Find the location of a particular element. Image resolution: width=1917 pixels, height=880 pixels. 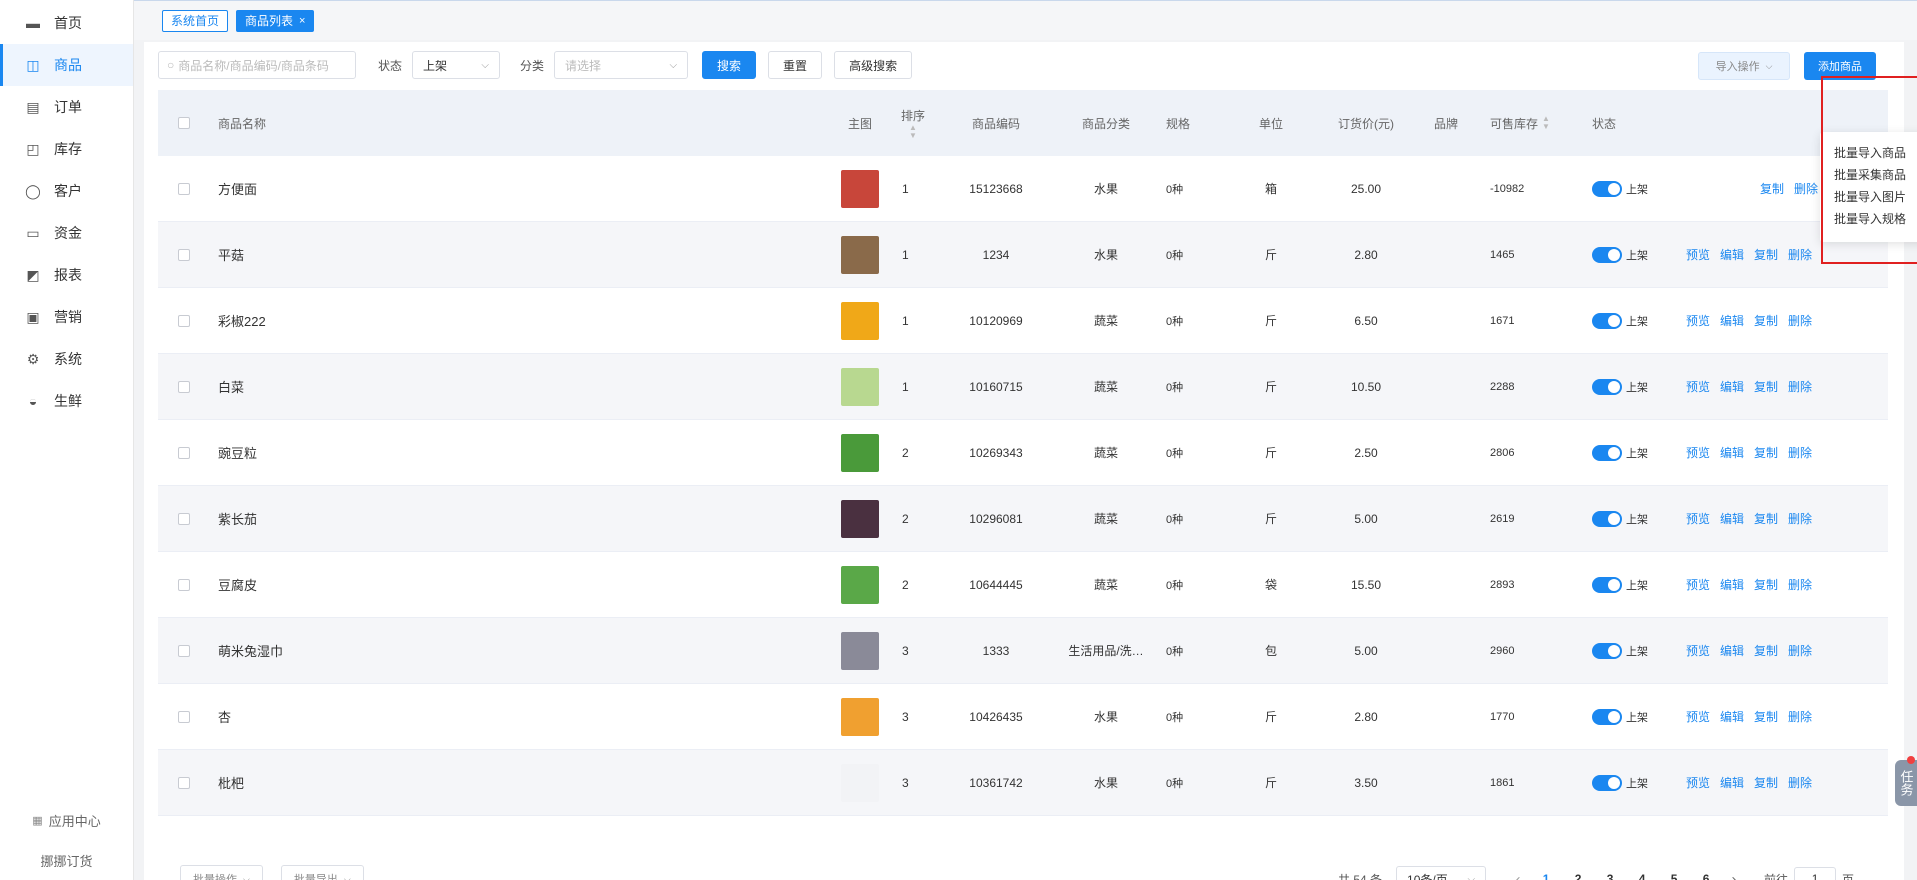

next-page-button: › is located at coordinates (1734, 875).